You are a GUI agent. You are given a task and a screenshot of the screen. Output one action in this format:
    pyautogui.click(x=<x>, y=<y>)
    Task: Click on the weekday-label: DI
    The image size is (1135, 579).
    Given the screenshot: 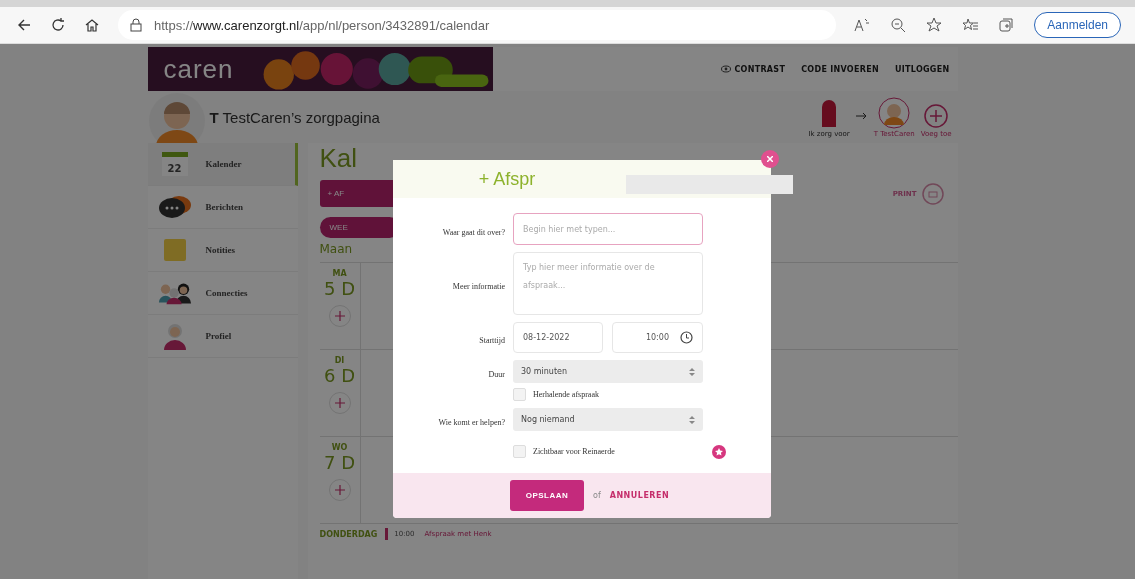 What is the action you would take?
    pyautogui.click(x=339, y=360)
    